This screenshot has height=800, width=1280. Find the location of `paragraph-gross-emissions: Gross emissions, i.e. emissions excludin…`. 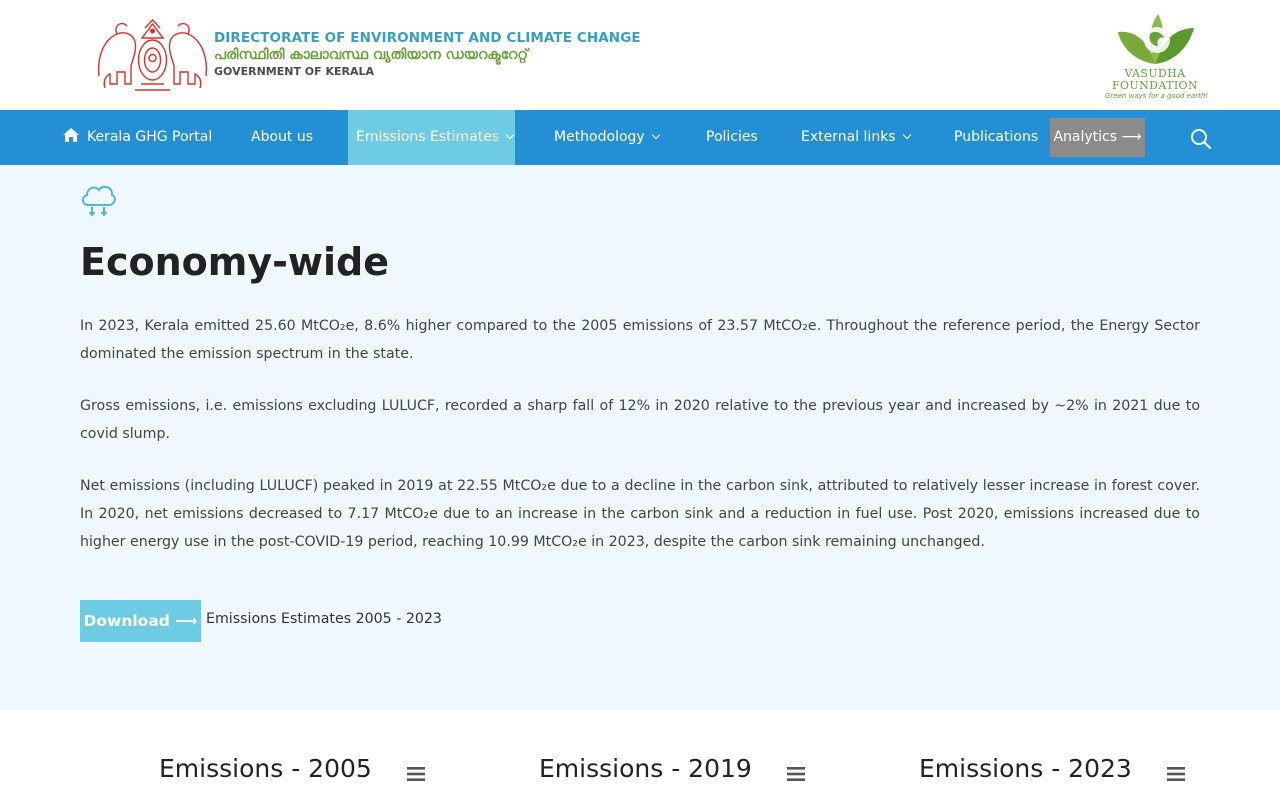

paragraph-gross-emissions: Gross emissions, i.e. emissions excludin… is located at coordinates (640, 420).